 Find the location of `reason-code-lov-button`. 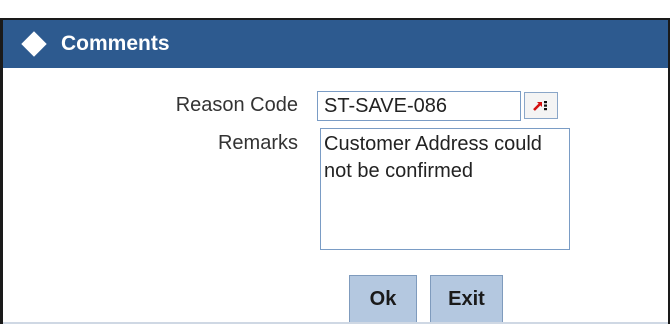

reason-code-lov-button is located at coordinates (541, 105).